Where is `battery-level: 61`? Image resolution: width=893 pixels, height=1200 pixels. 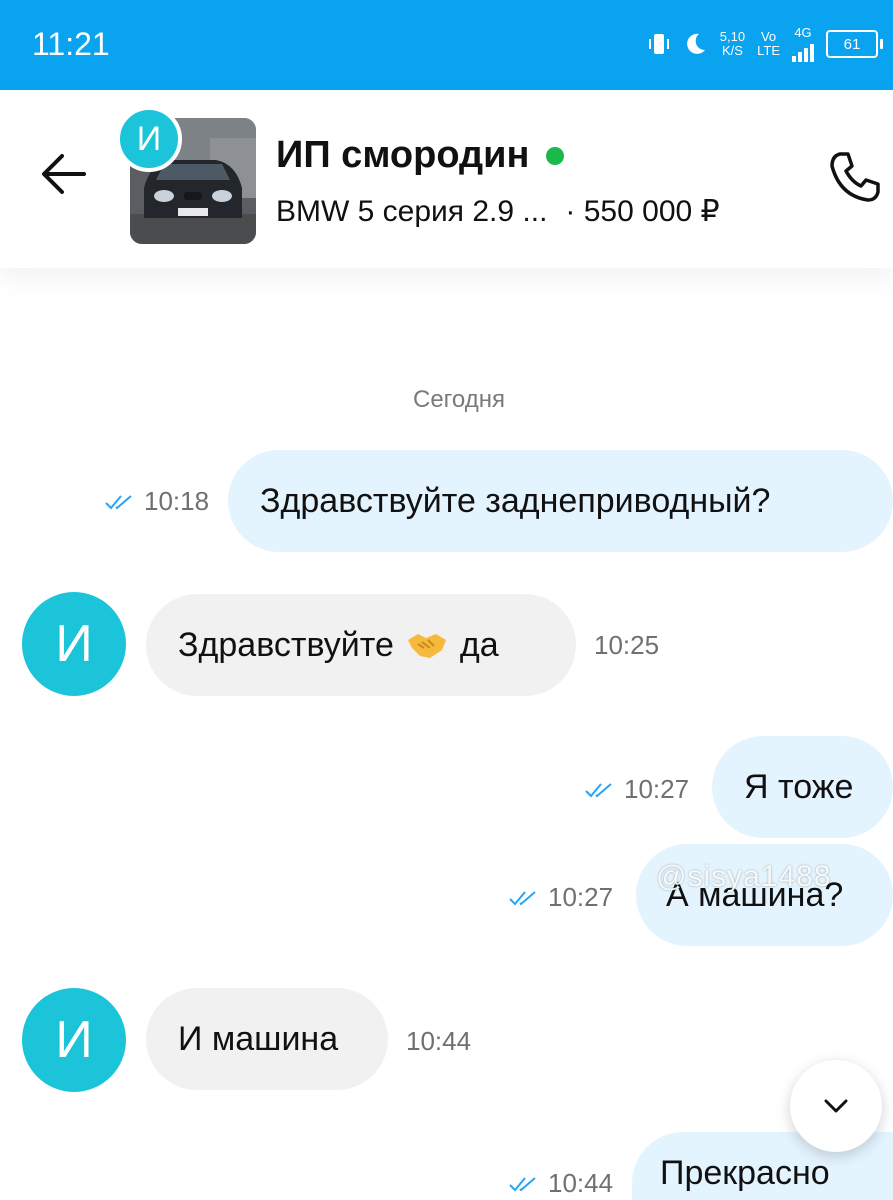 battery-level: 61 is located at coordinates (852, 44).